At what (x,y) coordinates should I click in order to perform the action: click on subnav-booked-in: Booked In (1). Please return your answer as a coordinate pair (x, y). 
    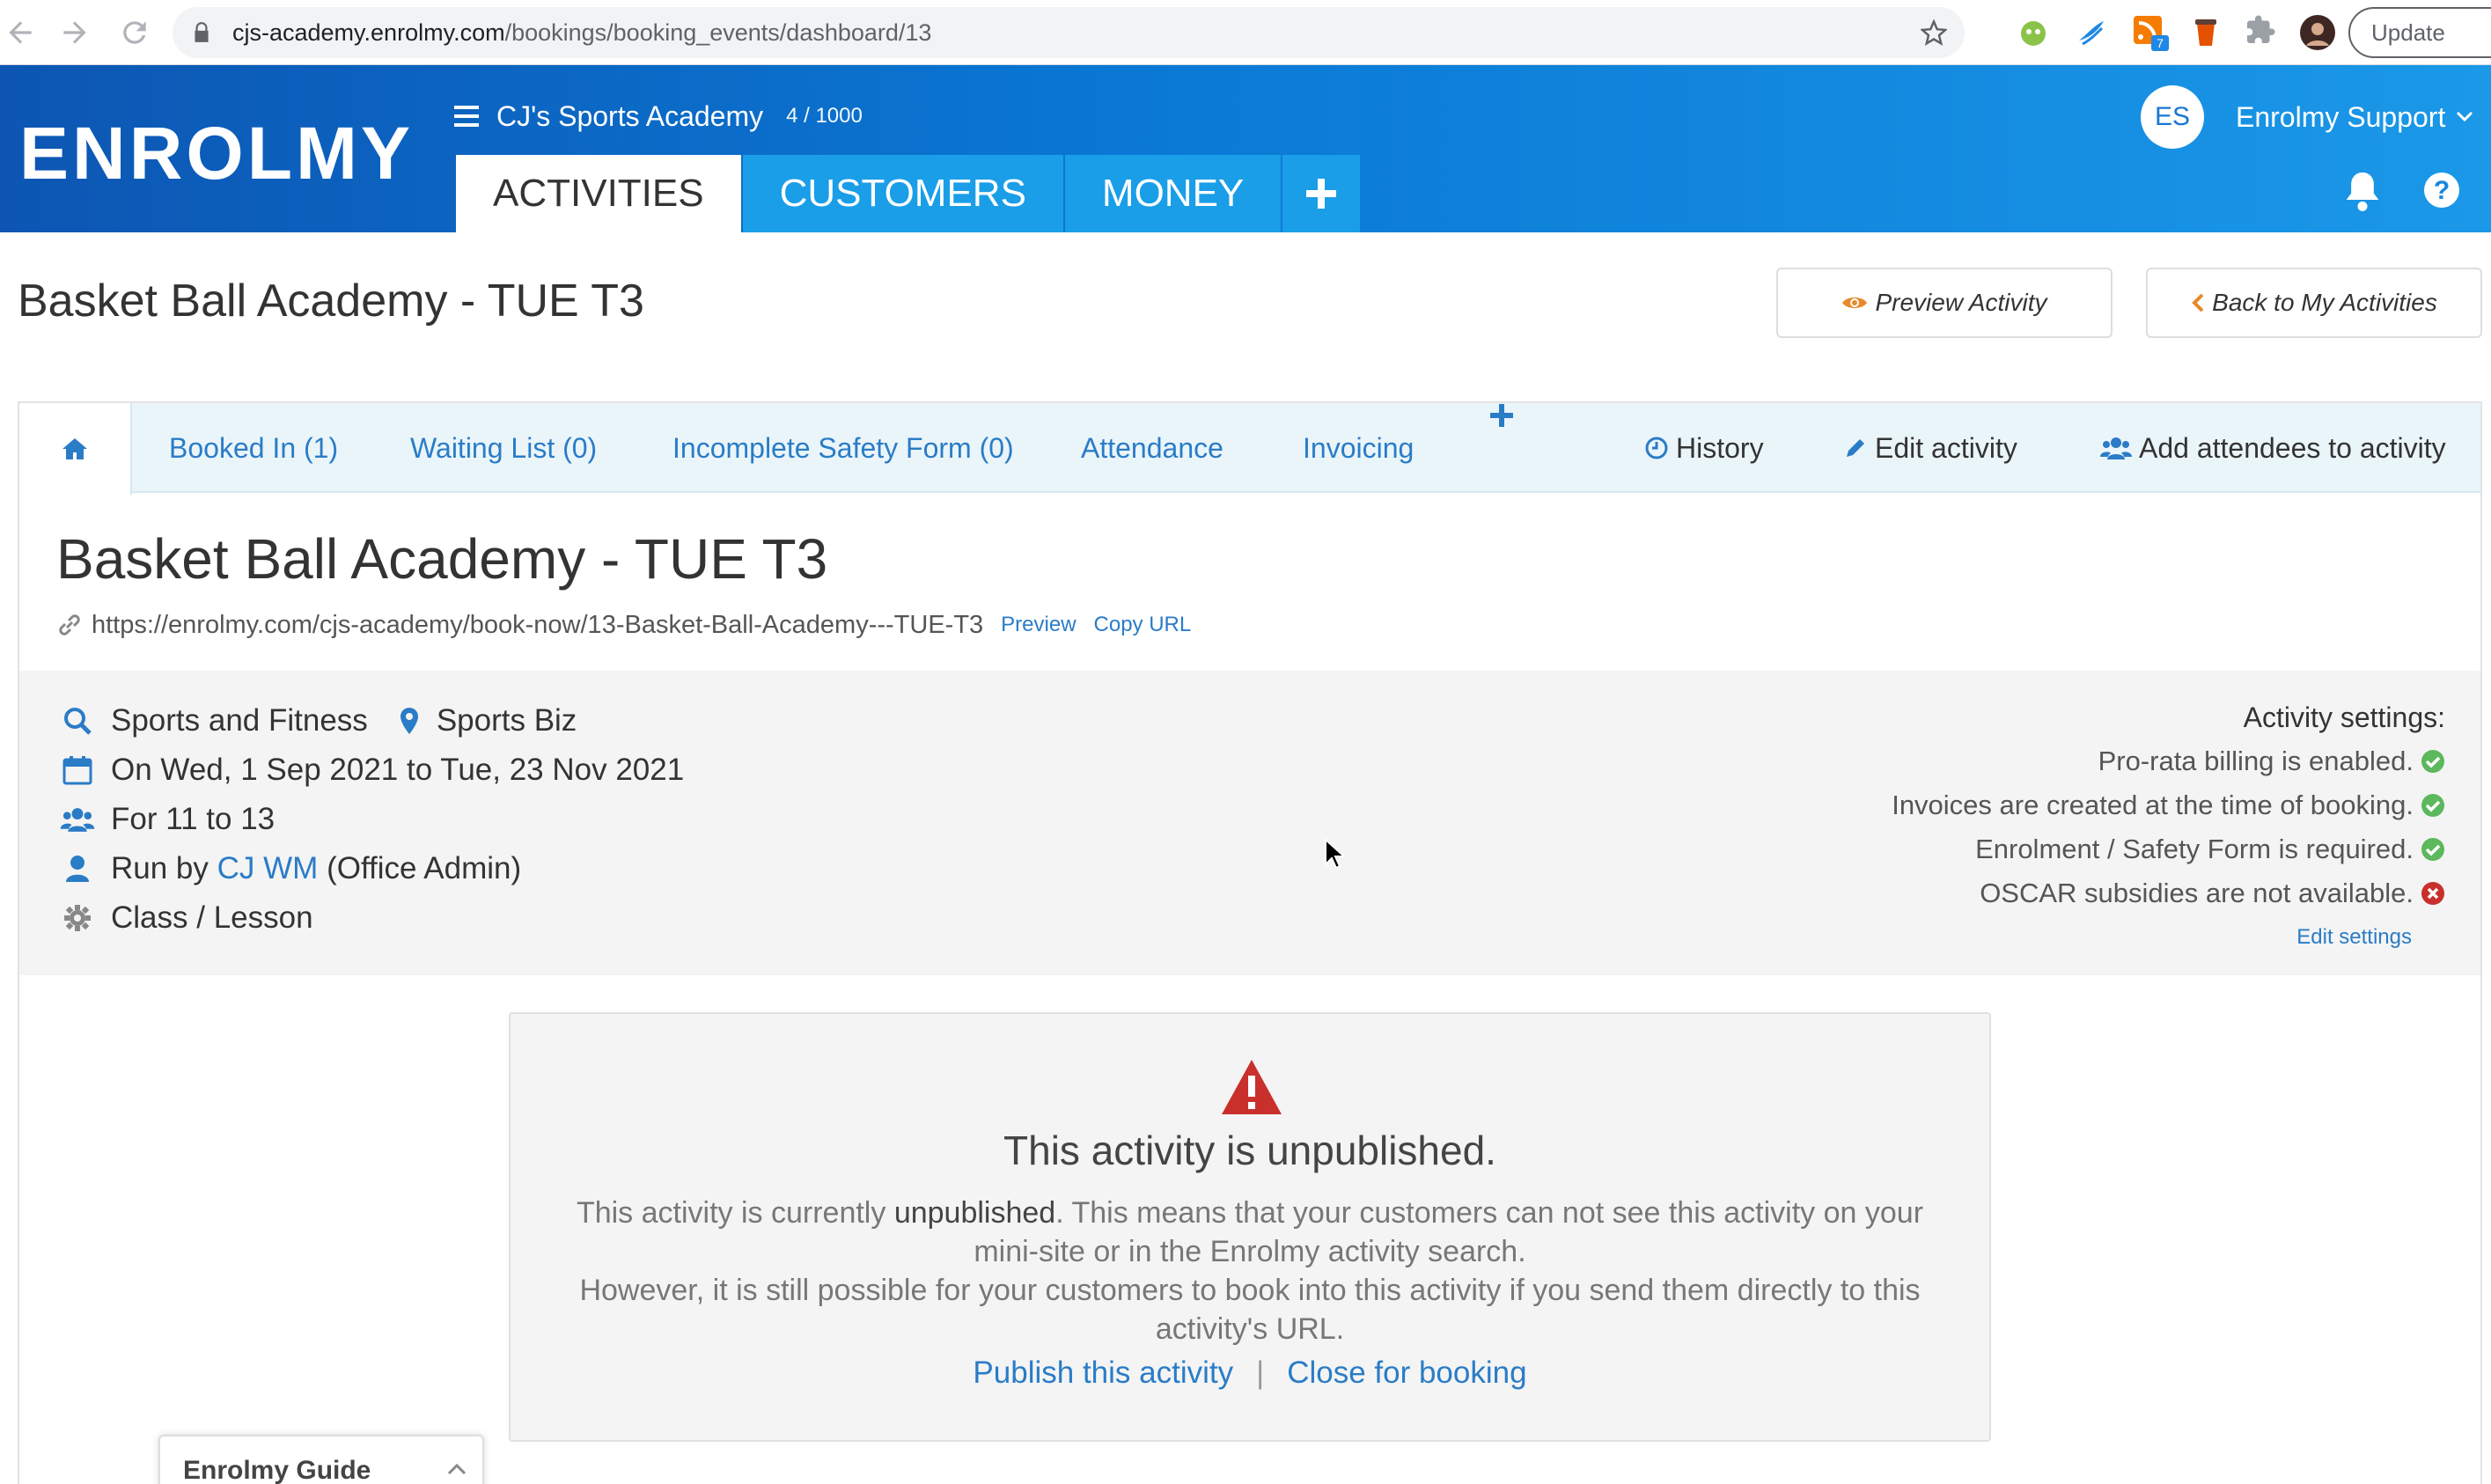
    Looking at the image, I should click on (253, 448).